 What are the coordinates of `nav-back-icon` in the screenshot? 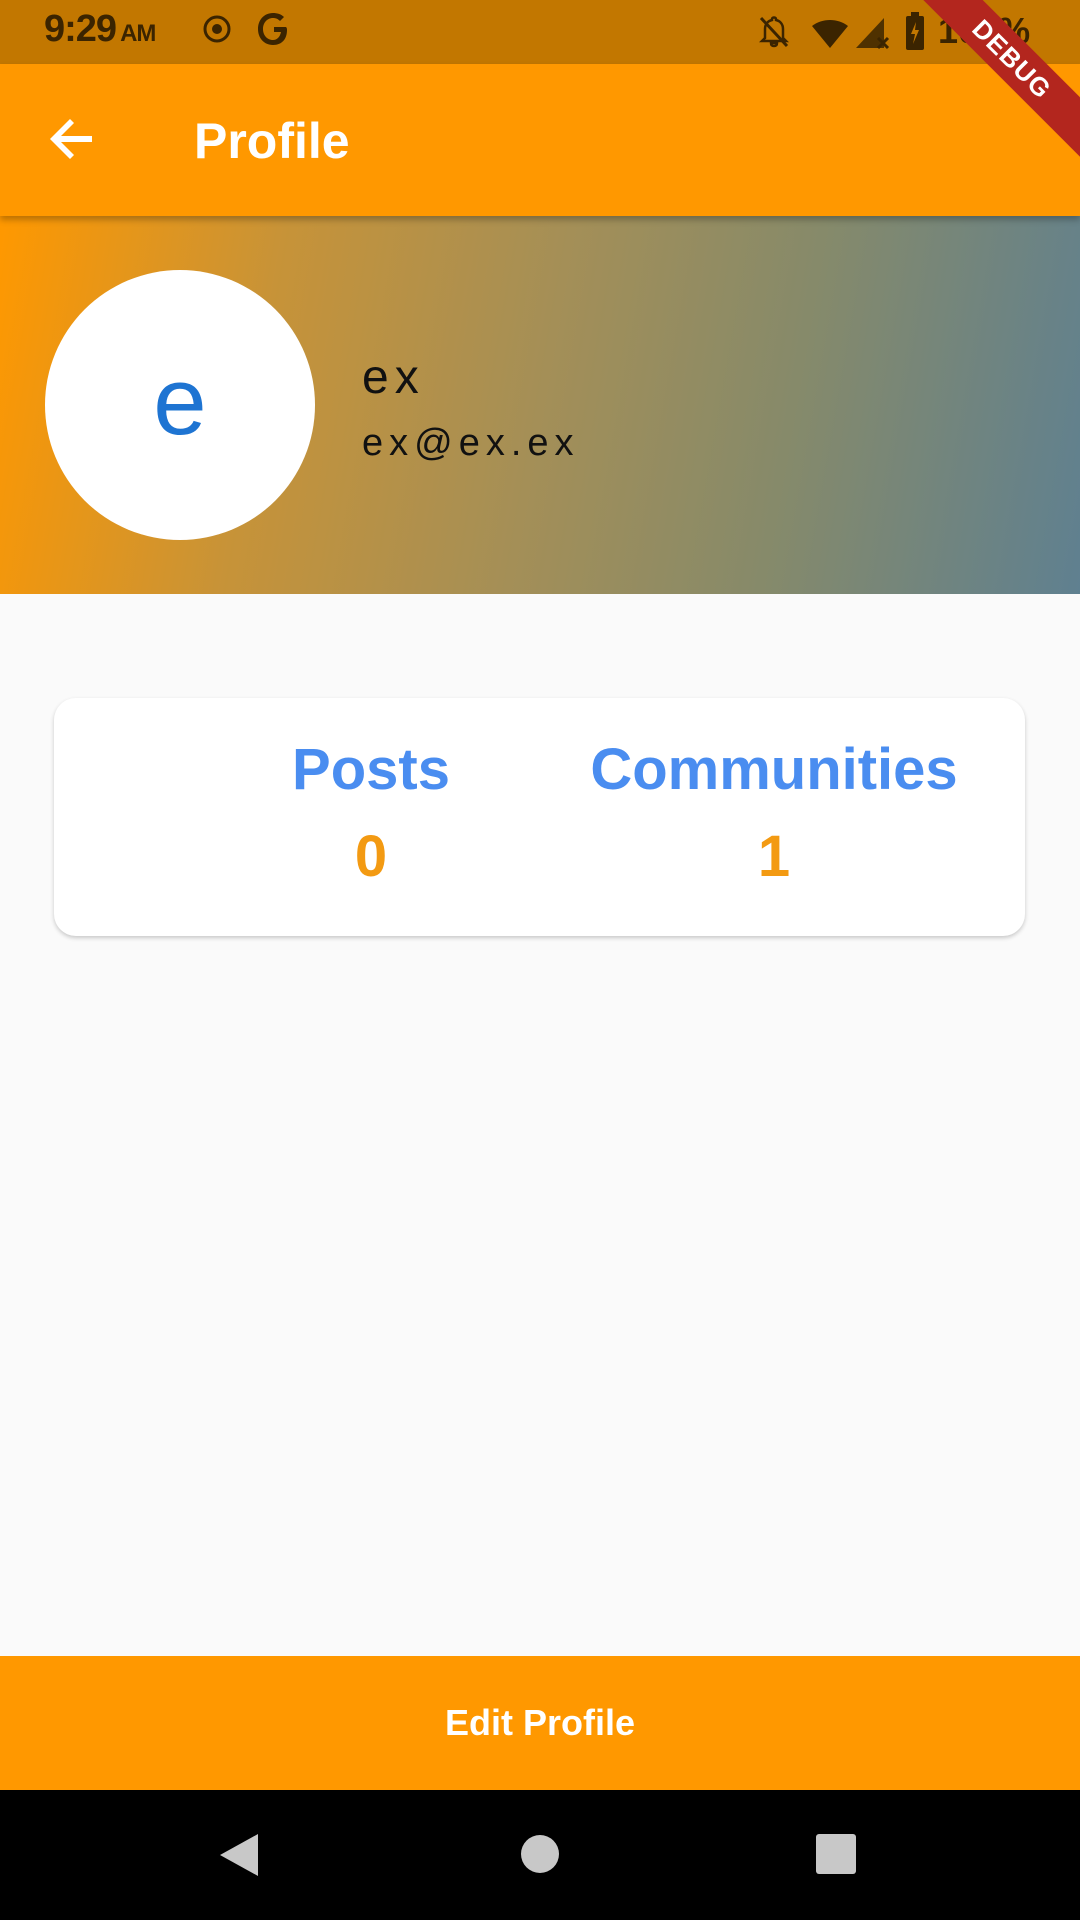 It's located at (239, 1857).